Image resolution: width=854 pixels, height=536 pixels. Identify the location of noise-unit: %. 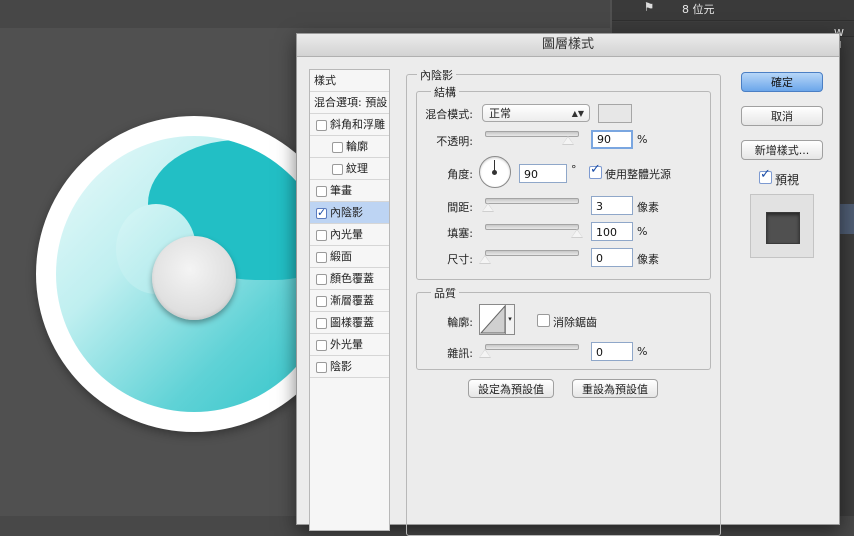
(642, 351).